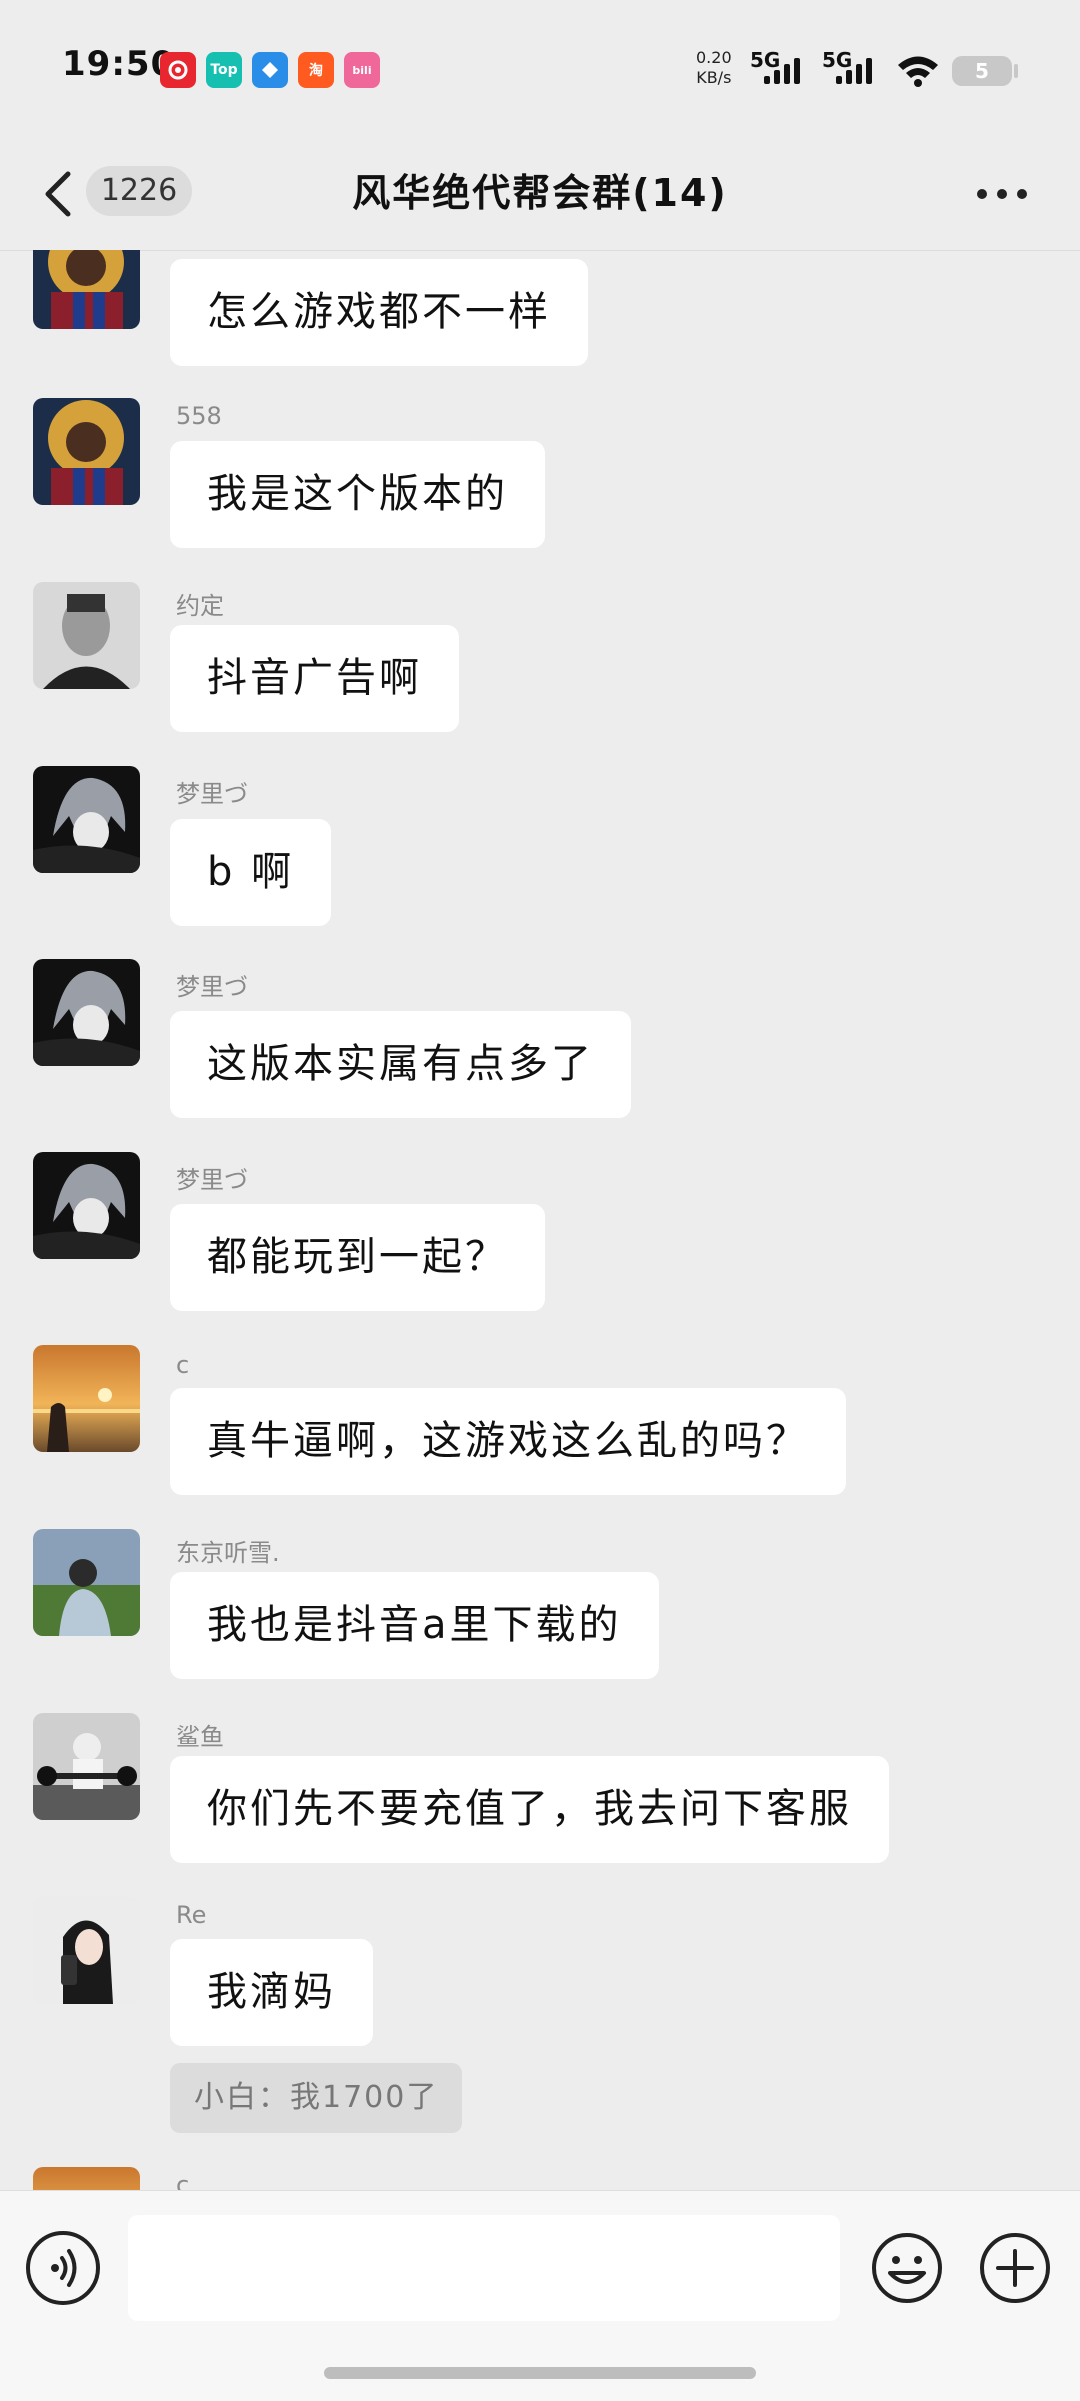  I want to click on taobao-icon: 淘, so click(316, 70).